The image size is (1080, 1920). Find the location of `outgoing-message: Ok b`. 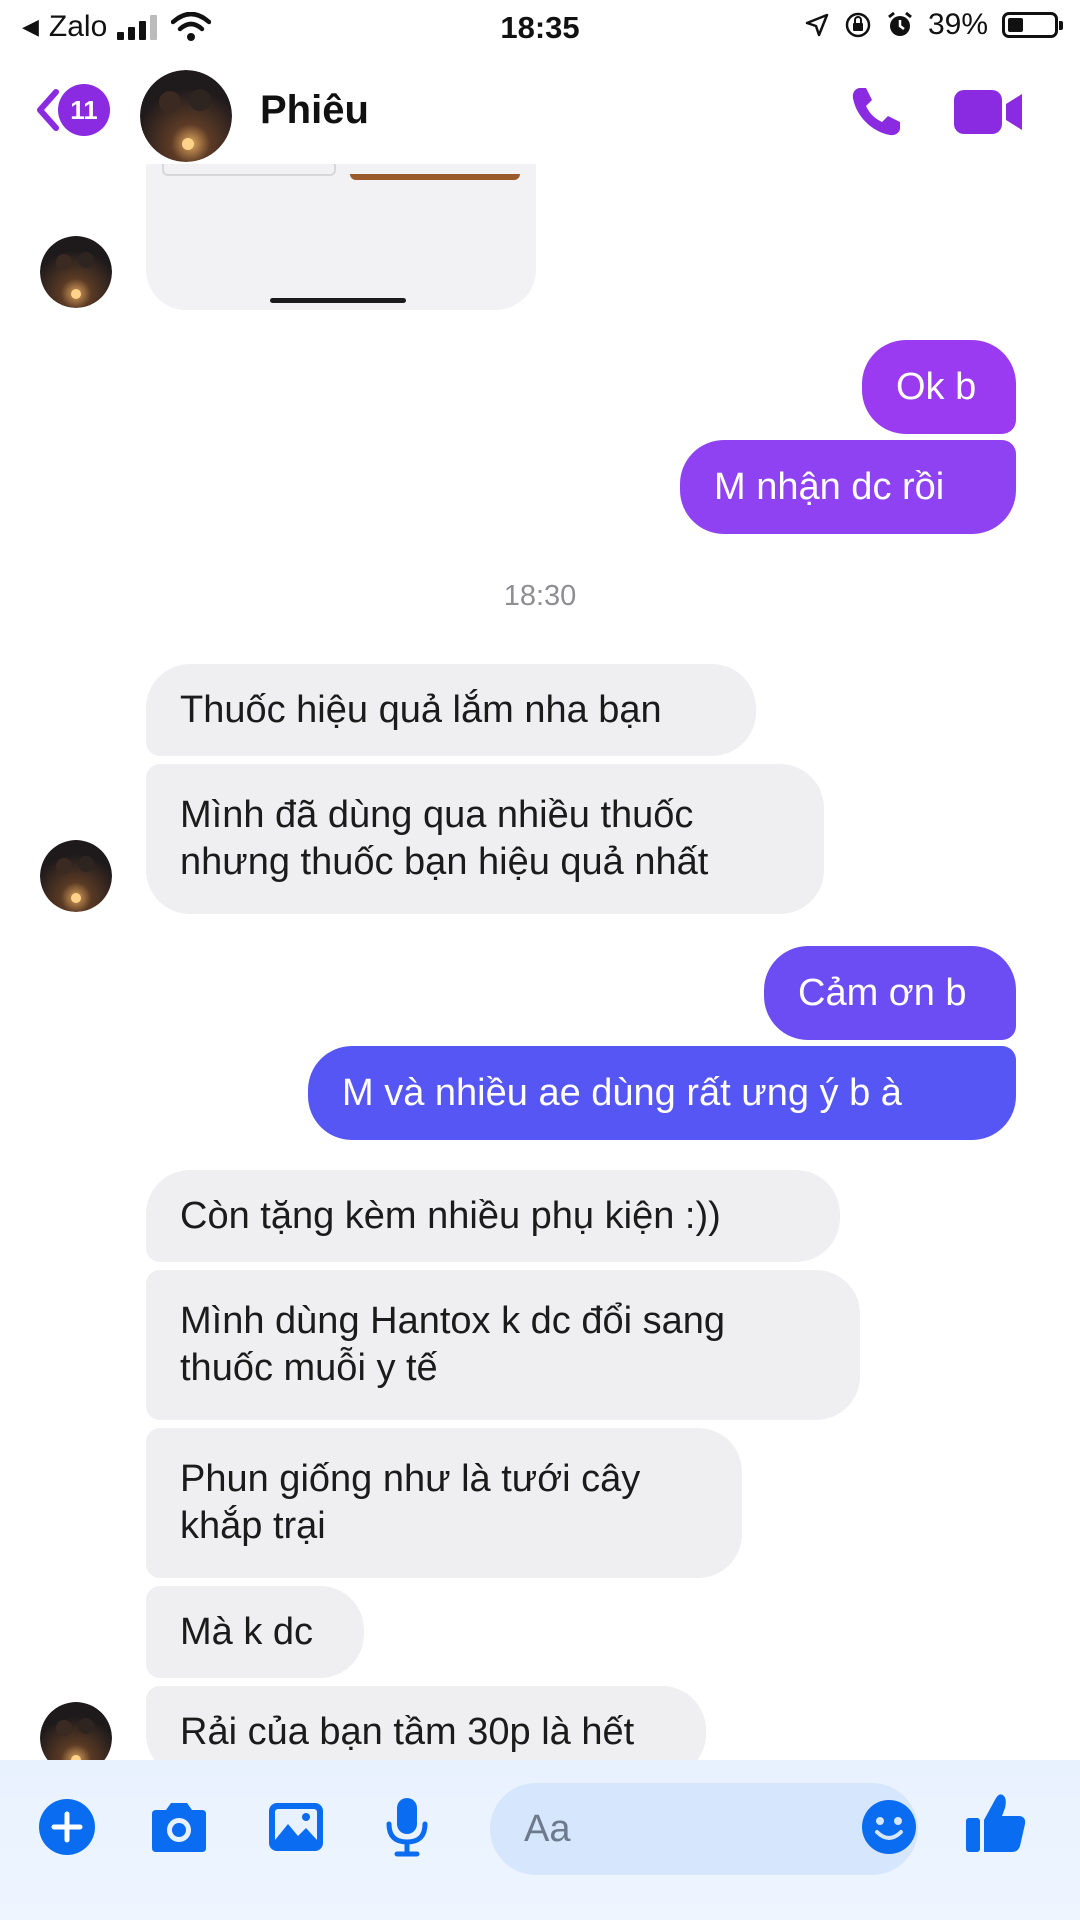

outgoing-message: Ok b is located at coordinates (939, 387).